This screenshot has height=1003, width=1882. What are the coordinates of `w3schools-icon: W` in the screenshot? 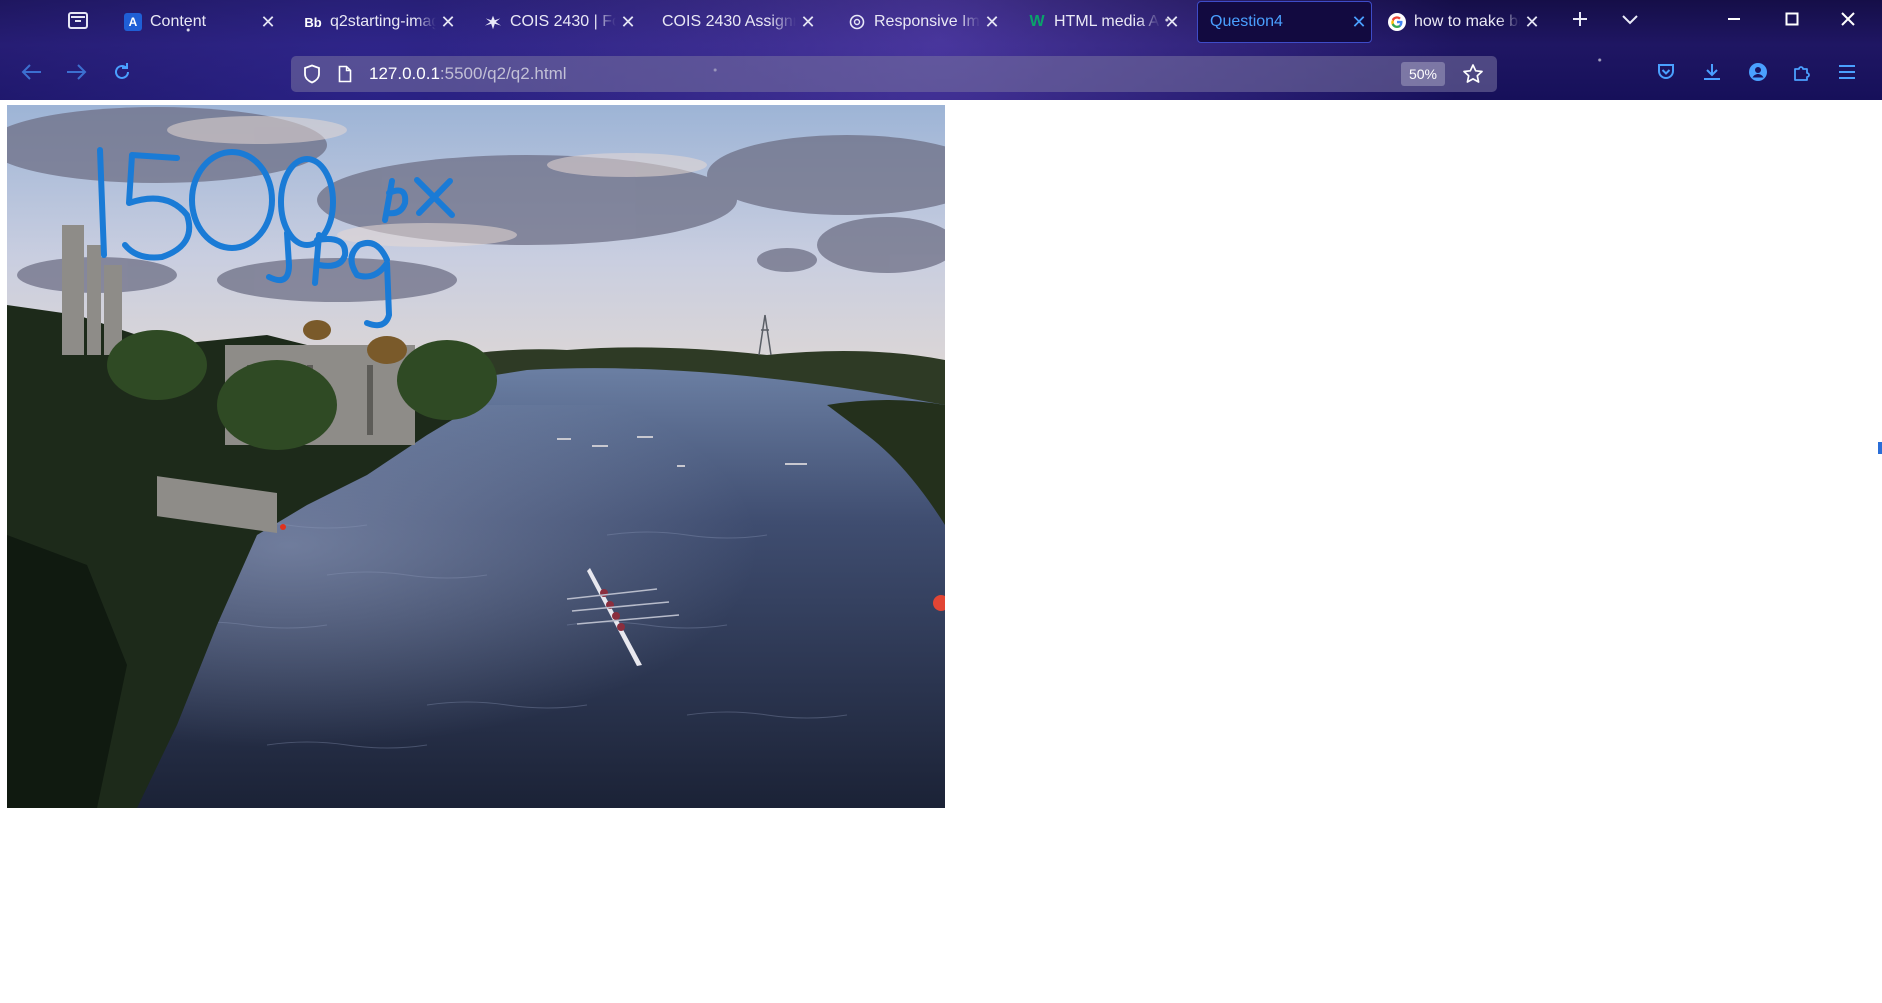 It's located at (1037, 21).